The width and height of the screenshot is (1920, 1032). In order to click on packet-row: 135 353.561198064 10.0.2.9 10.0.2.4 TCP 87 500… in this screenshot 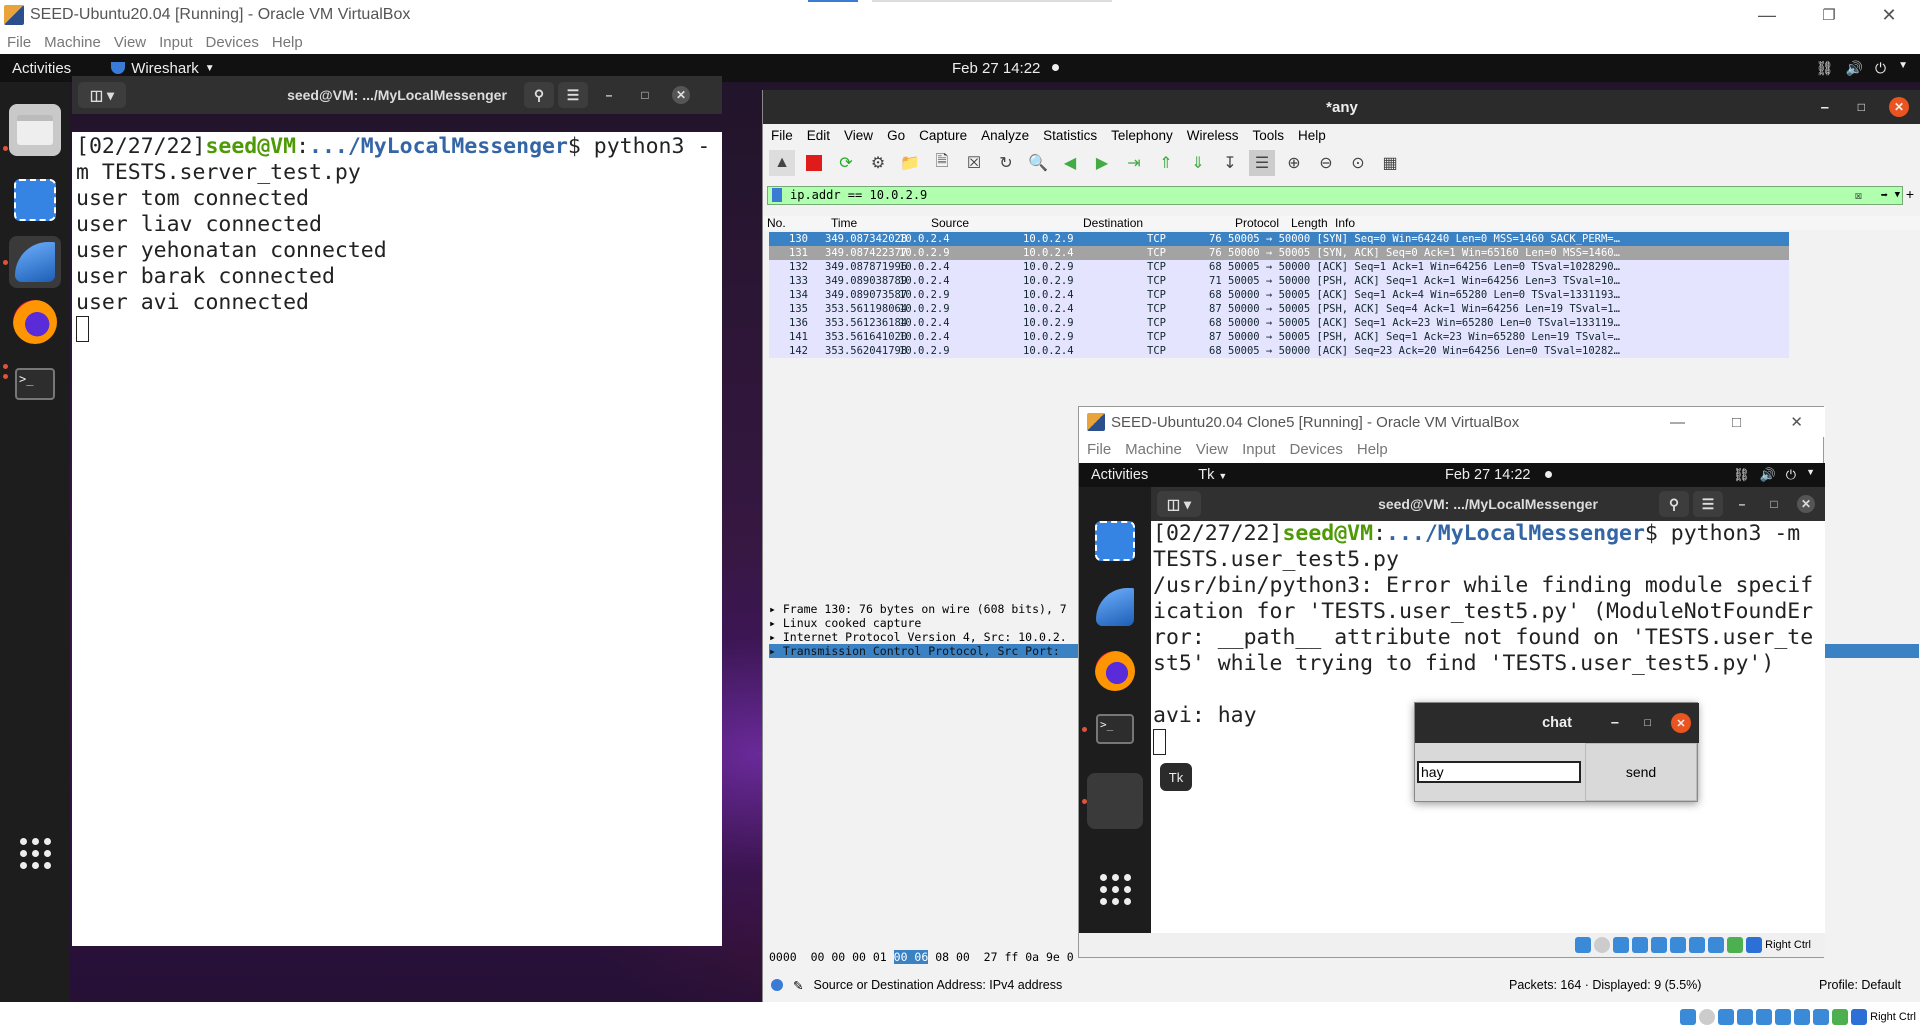, I will do `click(1279, 309)`.